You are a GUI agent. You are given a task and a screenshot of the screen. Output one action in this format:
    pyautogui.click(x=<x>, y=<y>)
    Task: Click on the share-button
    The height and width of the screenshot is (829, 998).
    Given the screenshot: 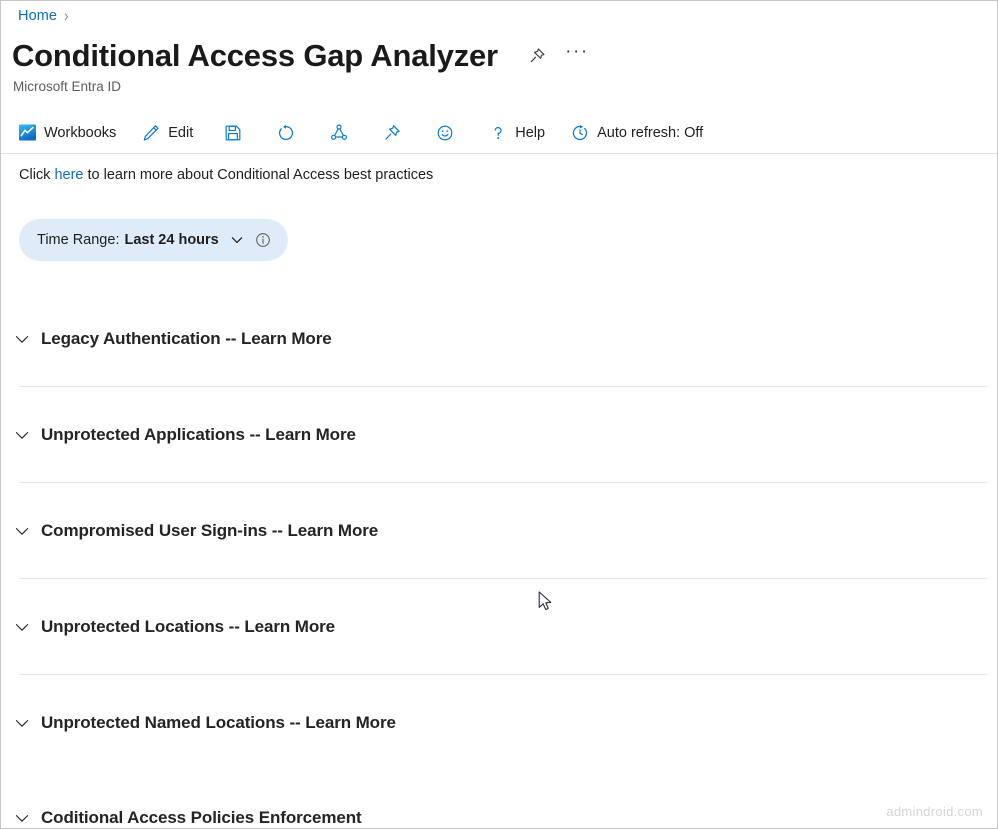 What is the action you would take?
    pyautogui.click(x=339, y=133)
    